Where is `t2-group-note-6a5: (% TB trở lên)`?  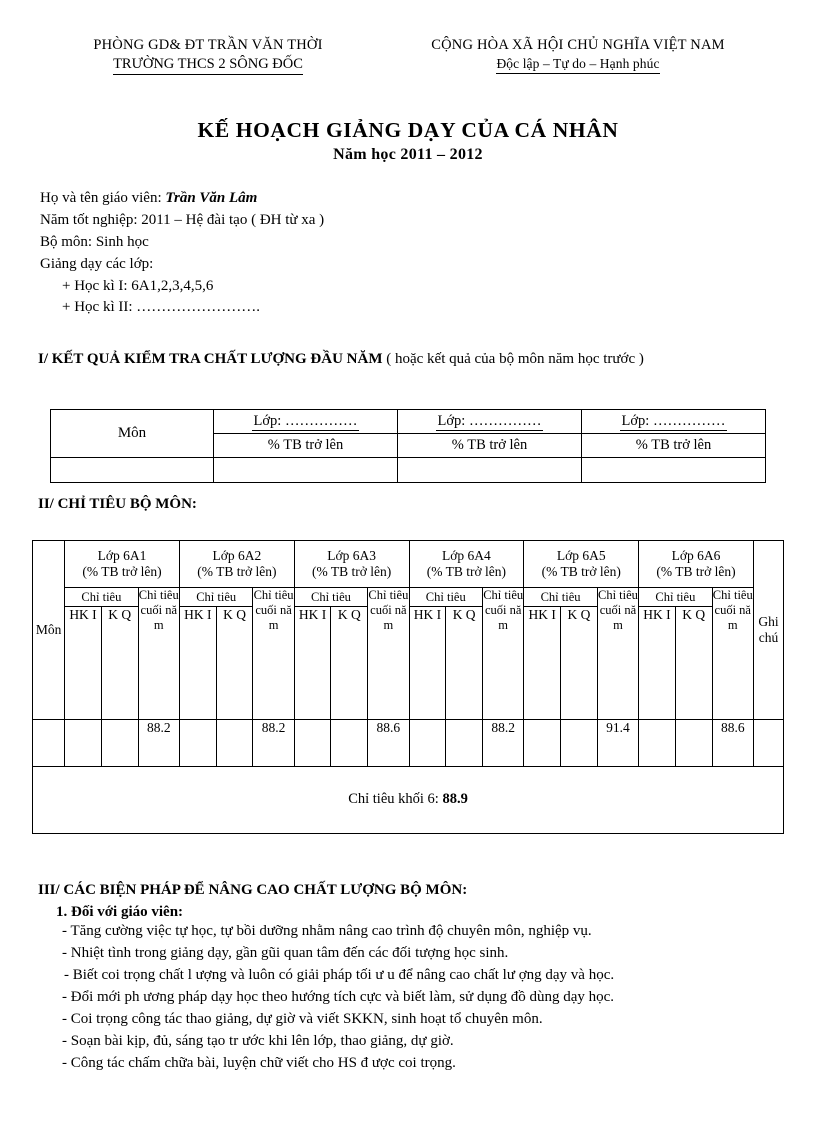
t2-group-note-6a5: (% TB trở lên) is located at coordinates (581, 571).